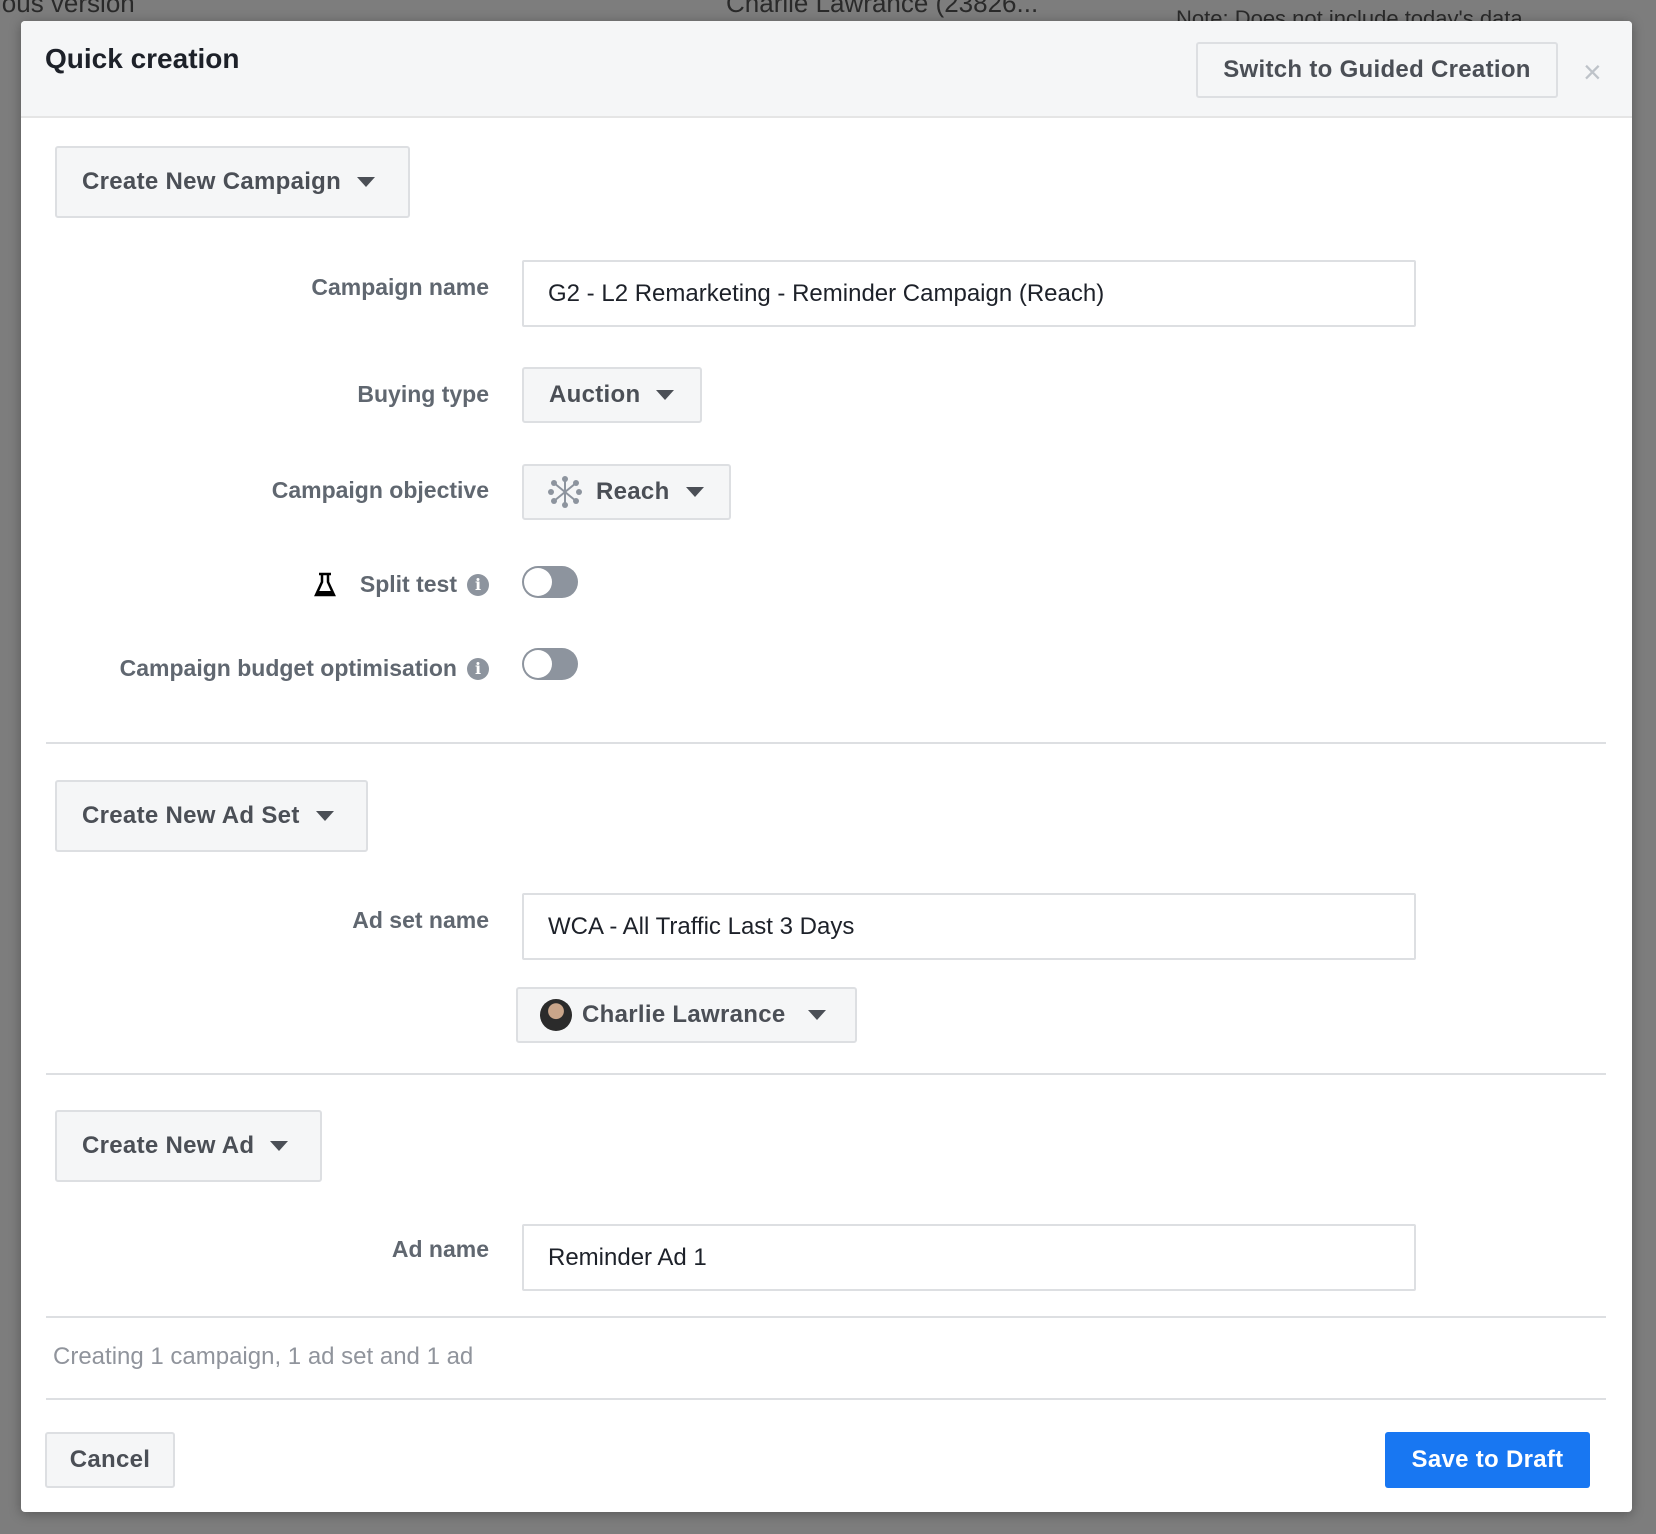 This screenshot has height=1534, width=1656. What do you see at coordinates (550, 664) in the screenshot?
I see `cbo-toggle` at bounding box center [550, 664].